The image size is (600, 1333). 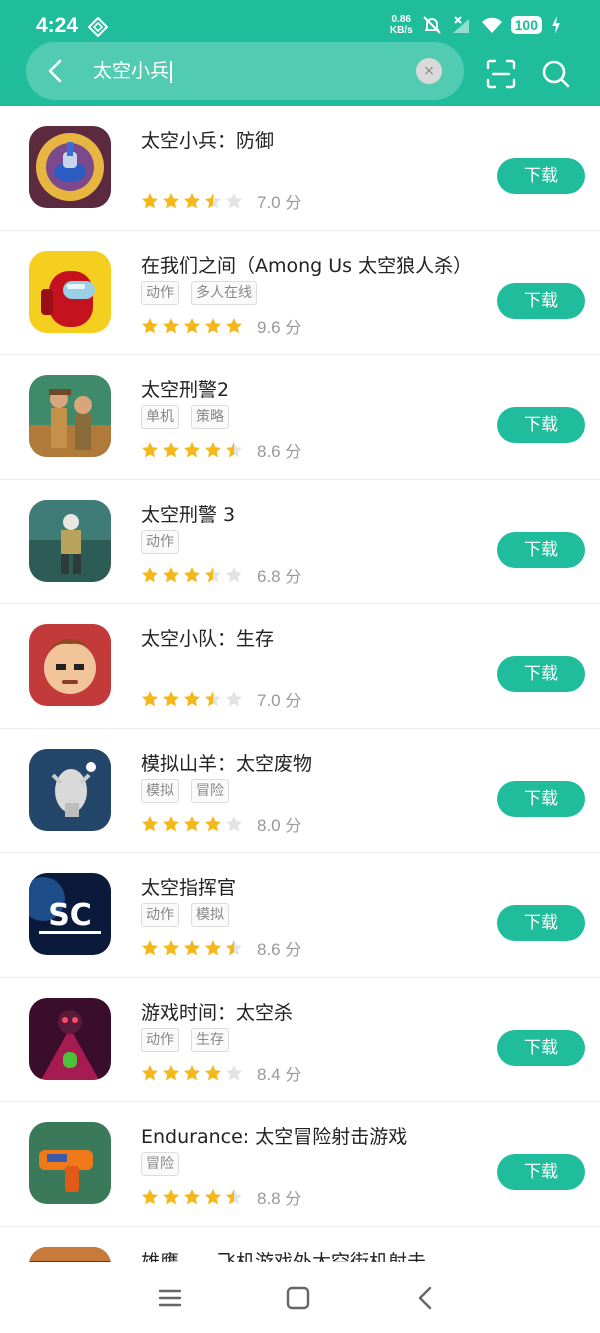 I want to click on app-list-item: 模拟山羊：太空废物 模拟 冒险 8.0 分 下载, so click(x=300, y=791).